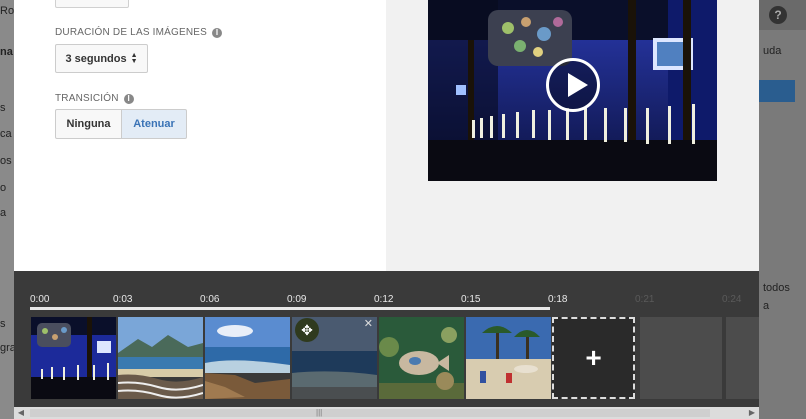 This screenshot has height=419, width=806. I want to click on scroll-right-icon: ▶, so click(752, 413).